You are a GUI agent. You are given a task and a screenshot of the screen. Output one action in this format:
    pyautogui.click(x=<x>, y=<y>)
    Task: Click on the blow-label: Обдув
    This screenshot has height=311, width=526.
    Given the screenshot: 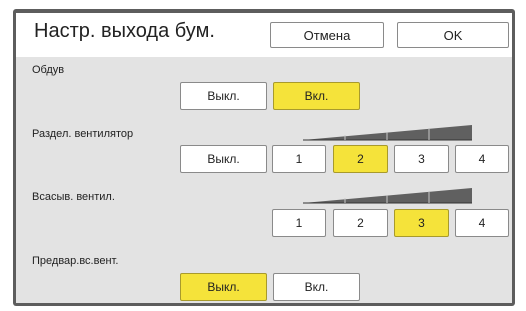 What is the action you would take?
    pyautogui.click(x=48, y=70)
    